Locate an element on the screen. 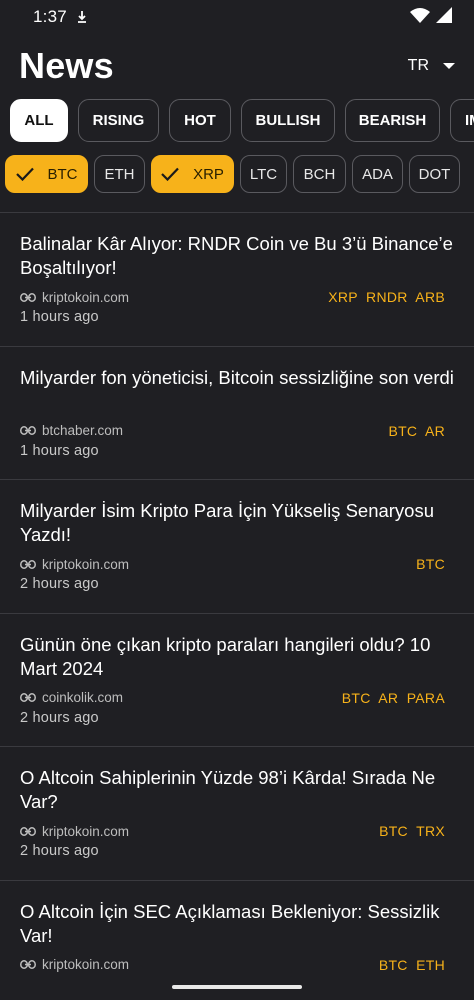 Image resolution: width=474 pixels, height=1000 pixels. filter-label: BEARISH is located at coordinates (392, 120).